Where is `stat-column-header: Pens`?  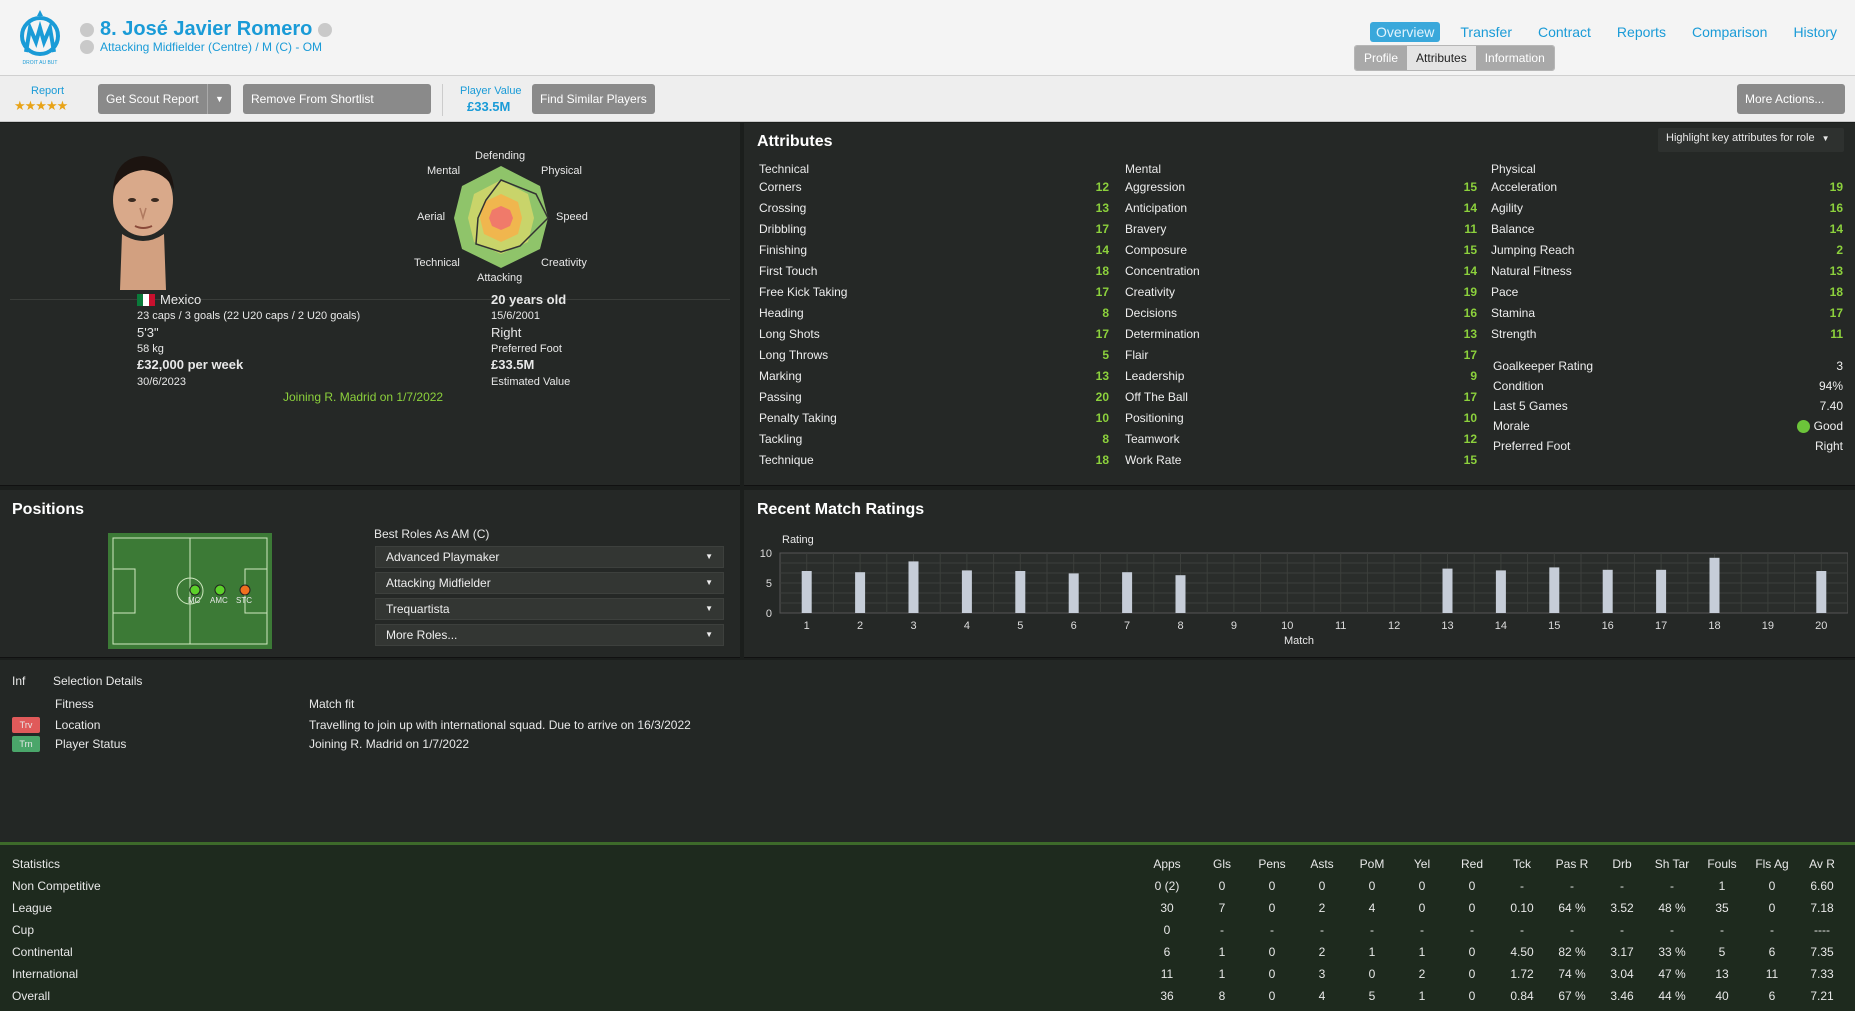 stat-column-header: Pens is located at coordinates (1272, 864).